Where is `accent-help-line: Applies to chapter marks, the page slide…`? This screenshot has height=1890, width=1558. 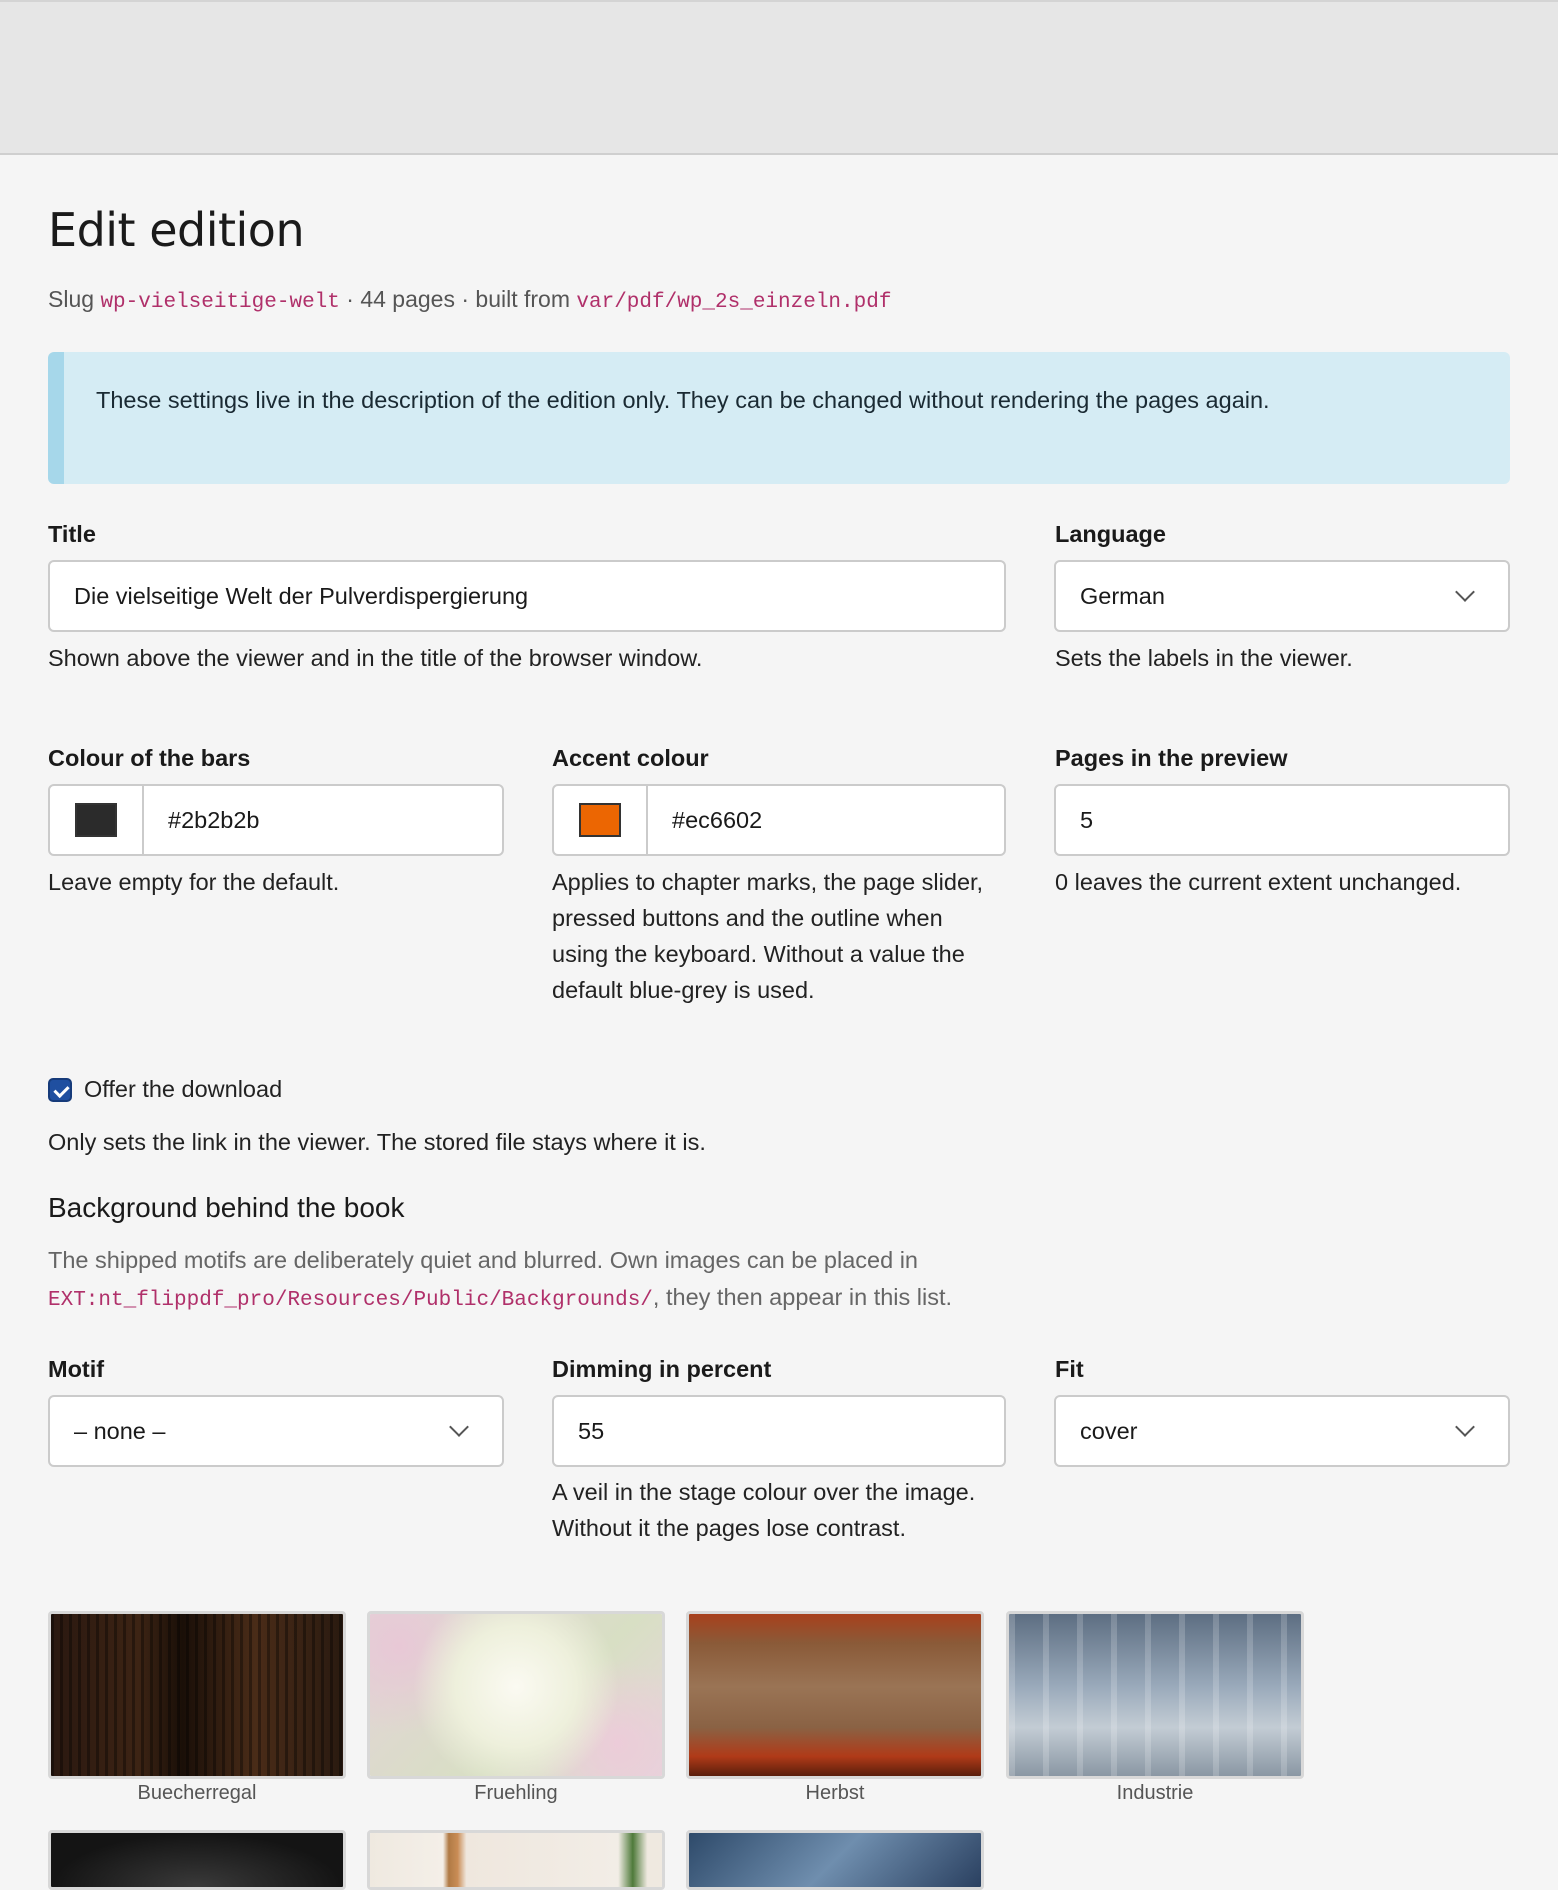
accent-help-line: Applies to chapter marks, the page slide… is located at coordinates (768, 882).